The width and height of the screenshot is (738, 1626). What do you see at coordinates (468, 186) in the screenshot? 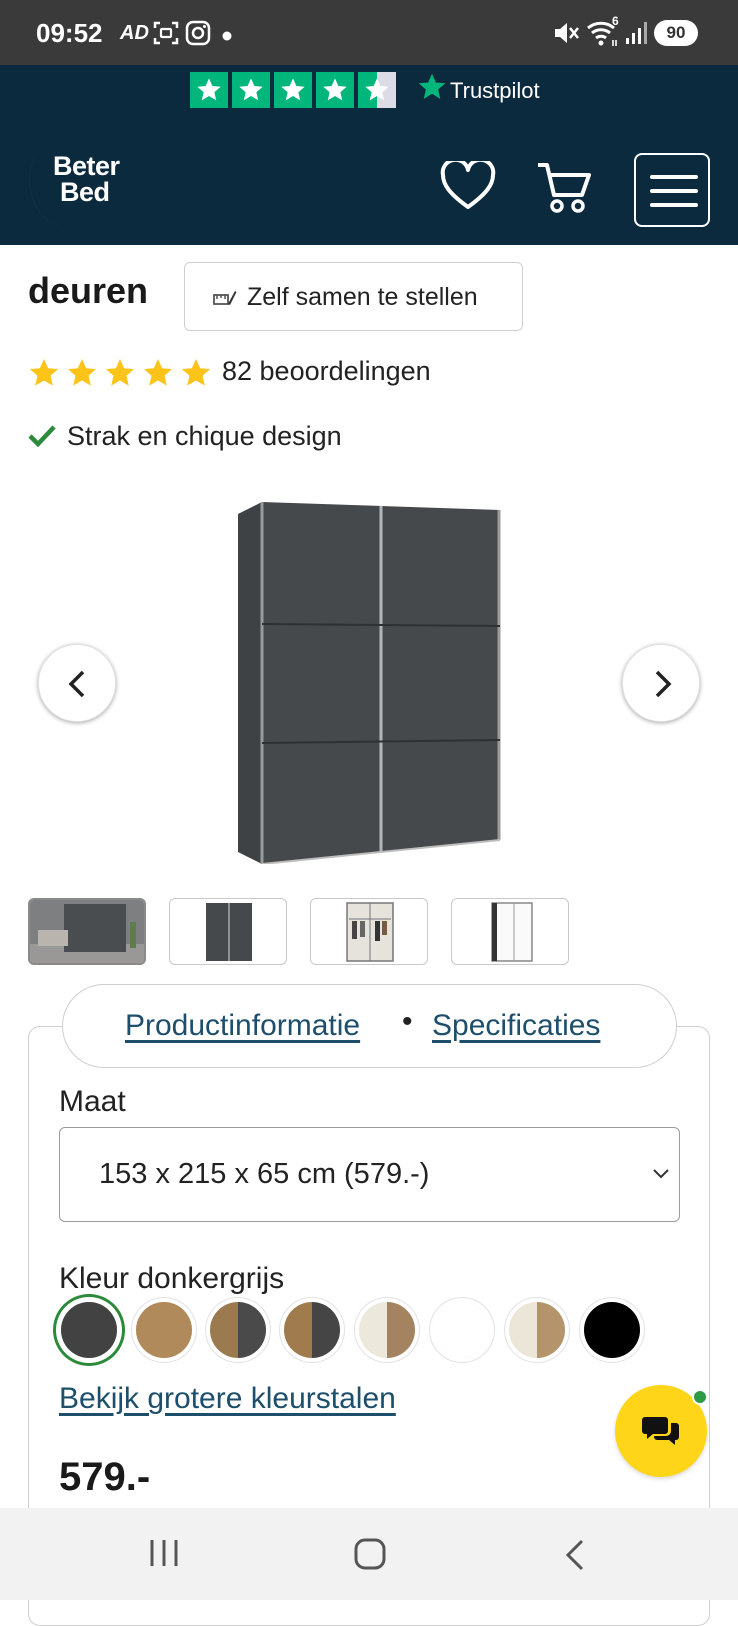
I see `heart-icon` at bounding box center [468, 186].